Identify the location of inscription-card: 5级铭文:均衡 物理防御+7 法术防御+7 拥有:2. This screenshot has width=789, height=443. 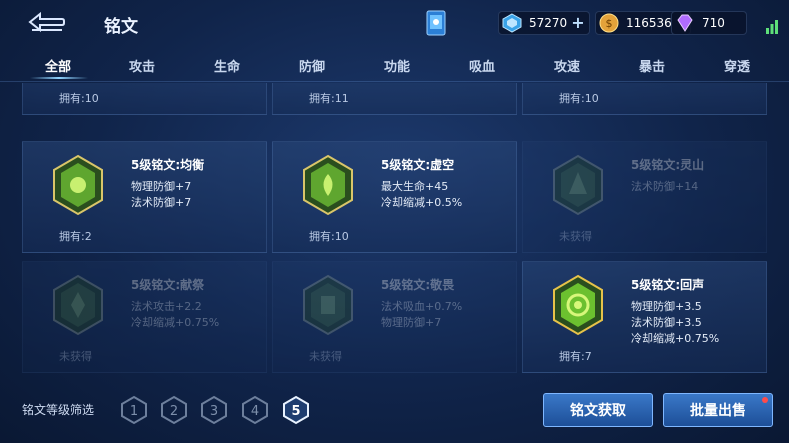
(144, 197).